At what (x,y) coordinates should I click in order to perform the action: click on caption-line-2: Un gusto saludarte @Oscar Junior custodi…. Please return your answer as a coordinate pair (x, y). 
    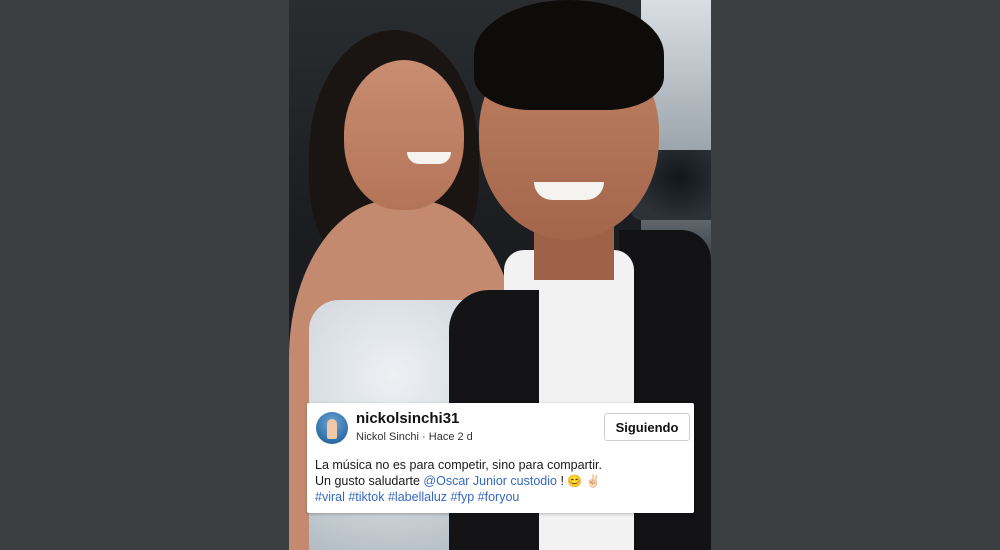
    Looking at the image, I should click on (501, 481).